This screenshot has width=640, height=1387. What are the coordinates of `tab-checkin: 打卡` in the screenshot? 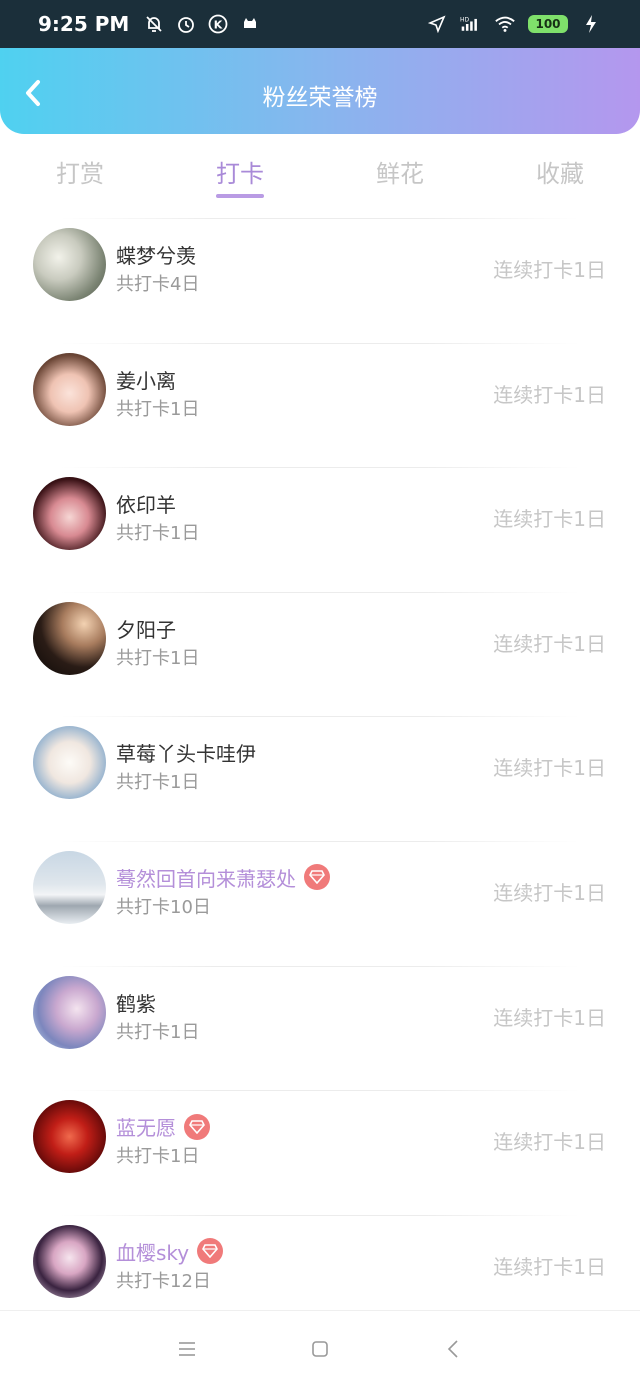 It's located at (240, 169).